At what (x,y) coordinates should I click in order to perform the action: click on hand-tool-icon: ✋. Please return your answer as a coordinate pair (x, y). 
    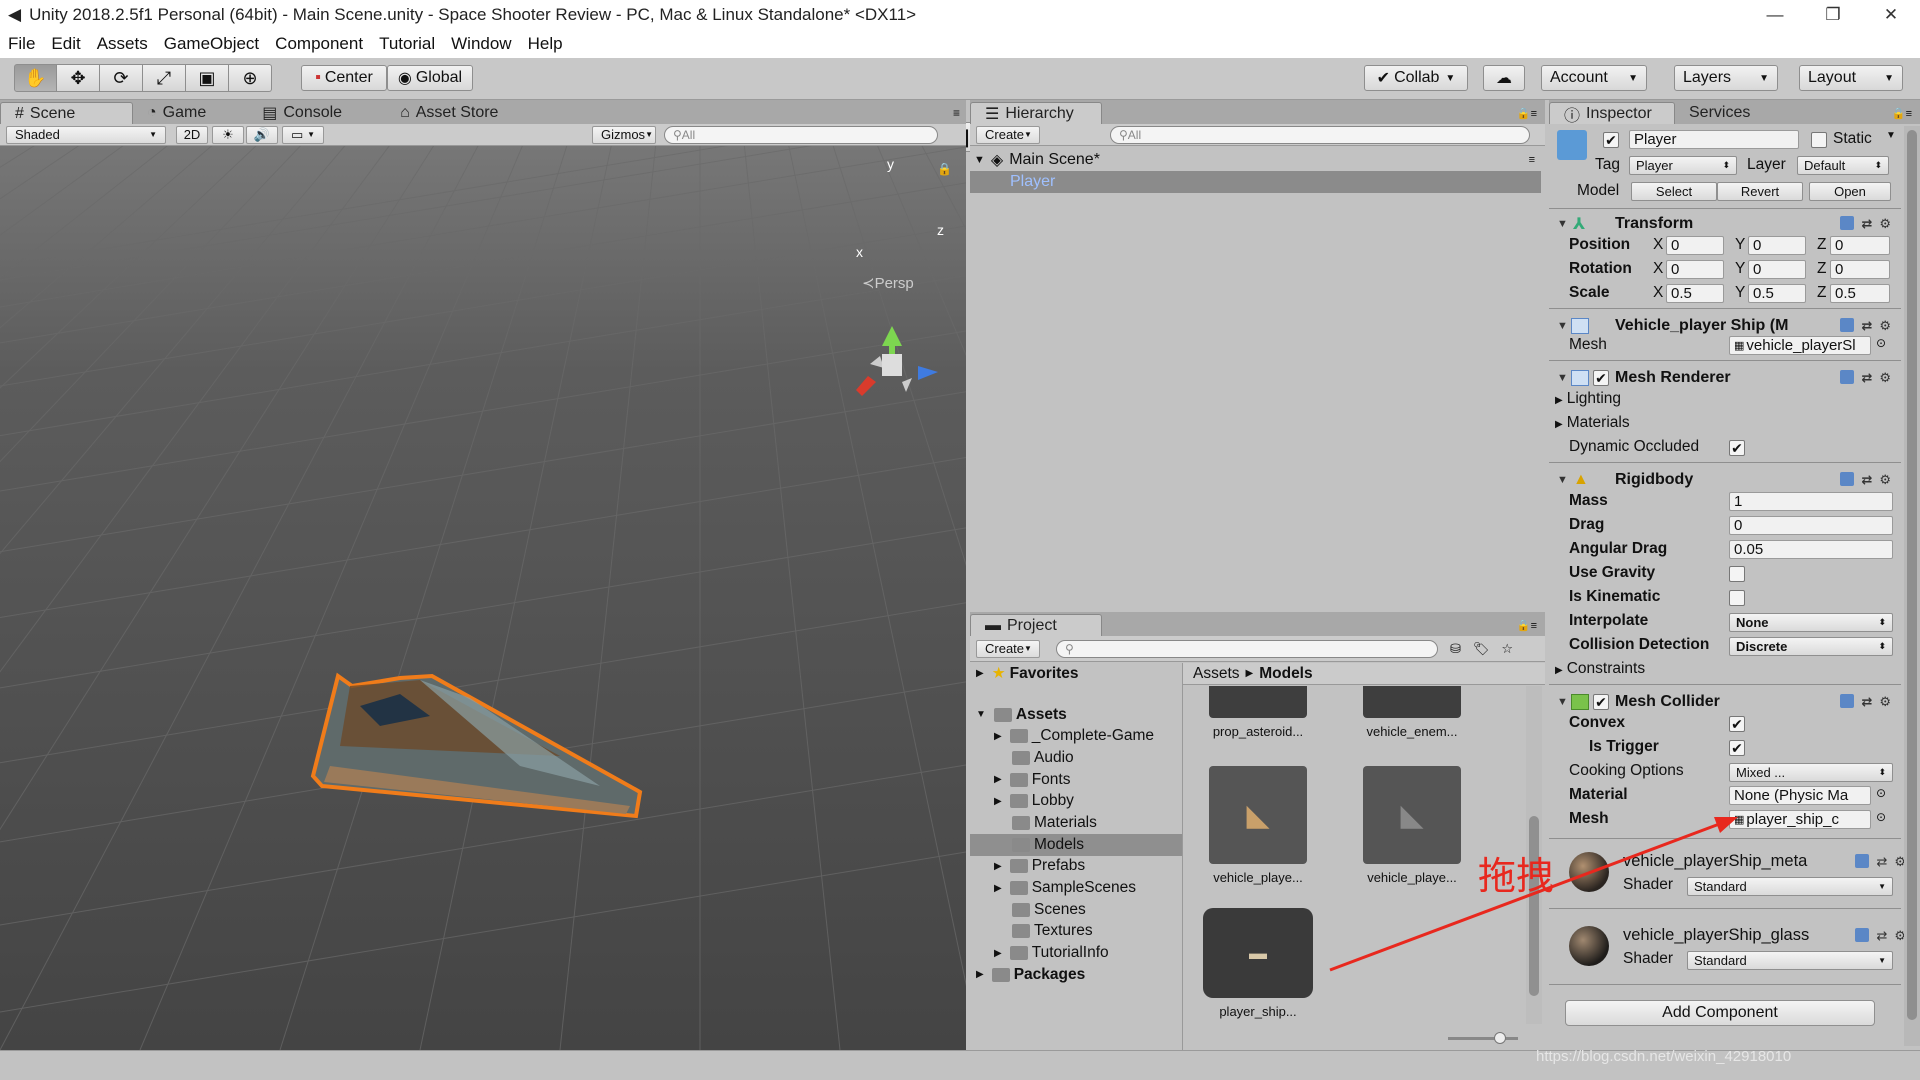
    Looking at the image, I should click on (35, 78).